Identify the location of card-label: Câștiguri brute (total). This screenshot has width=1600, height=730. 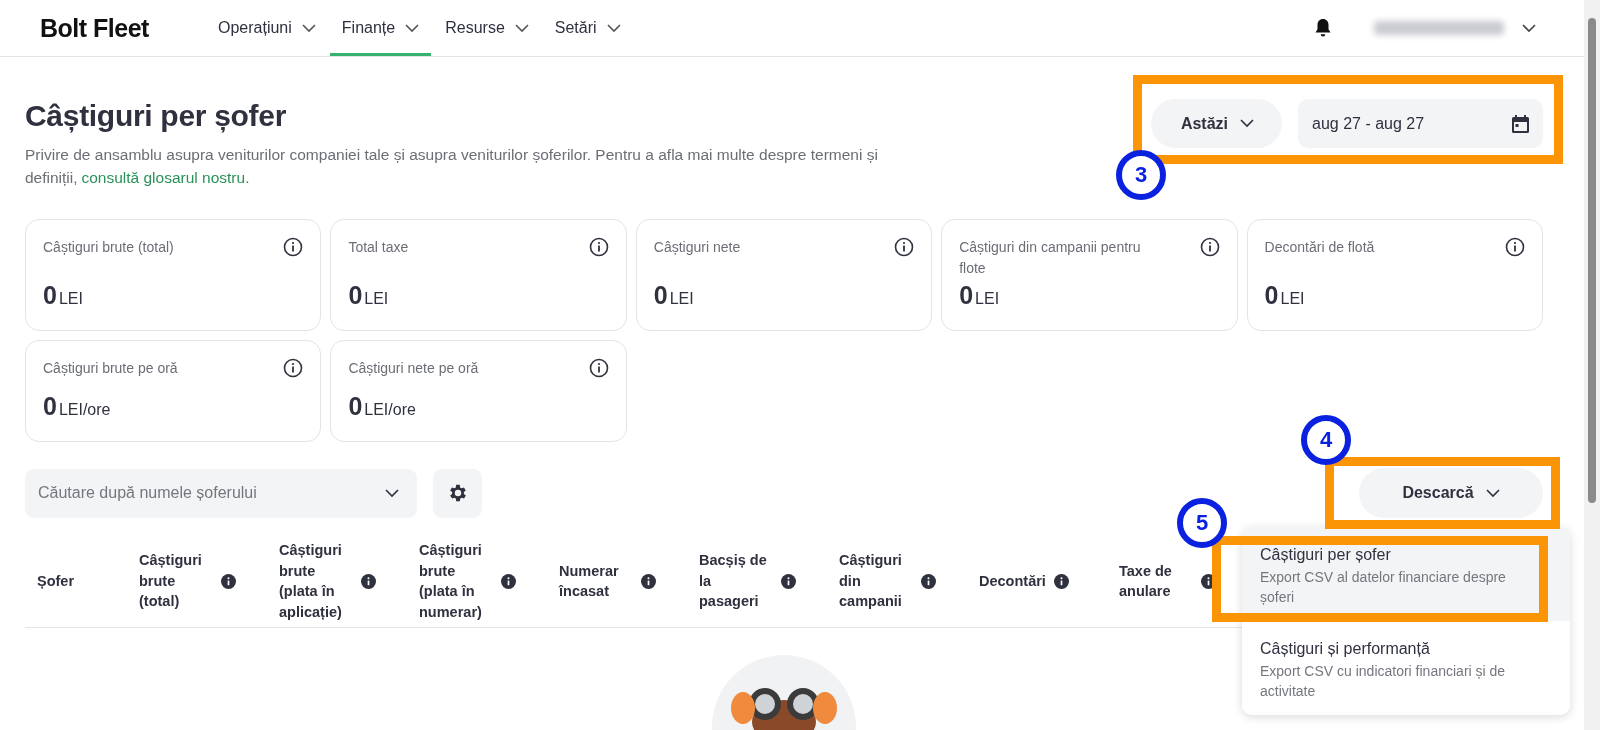
(108, 247).